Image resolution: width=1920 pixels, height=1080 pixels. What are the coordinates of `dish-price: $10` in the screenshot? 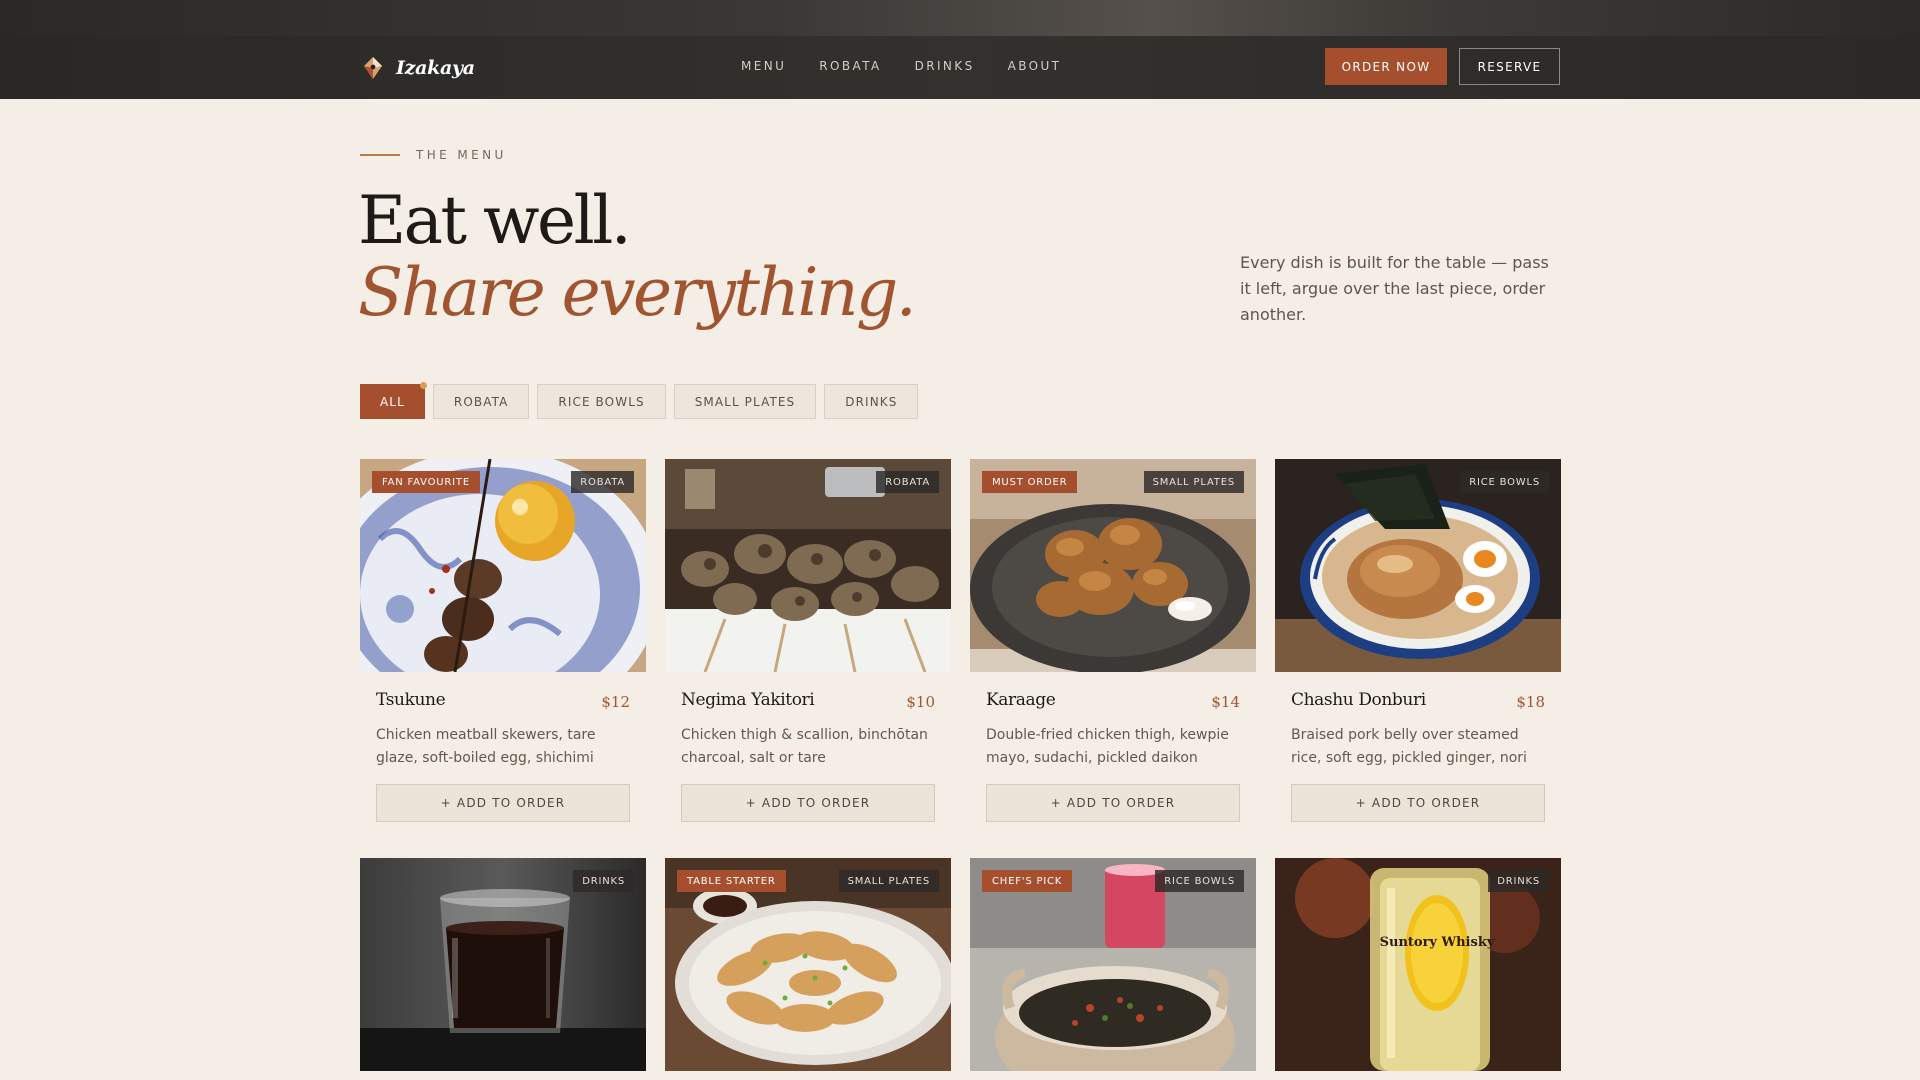 It's located at (920, 702).